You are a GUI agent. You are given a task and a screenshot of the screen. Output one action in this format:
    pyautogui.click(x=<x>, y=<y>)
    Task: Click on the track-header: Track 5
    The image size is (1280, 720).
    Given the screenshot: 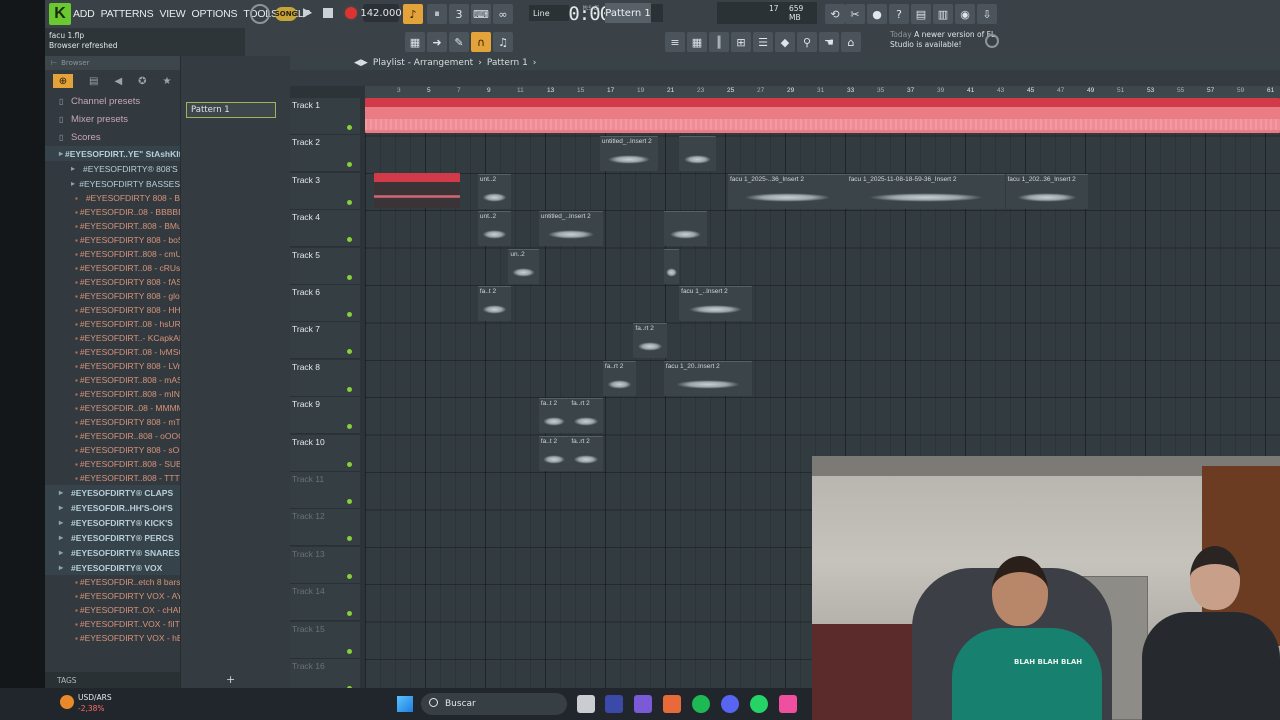 What is the action you would take?
    pyautogui.click(x=325, y=266)
    